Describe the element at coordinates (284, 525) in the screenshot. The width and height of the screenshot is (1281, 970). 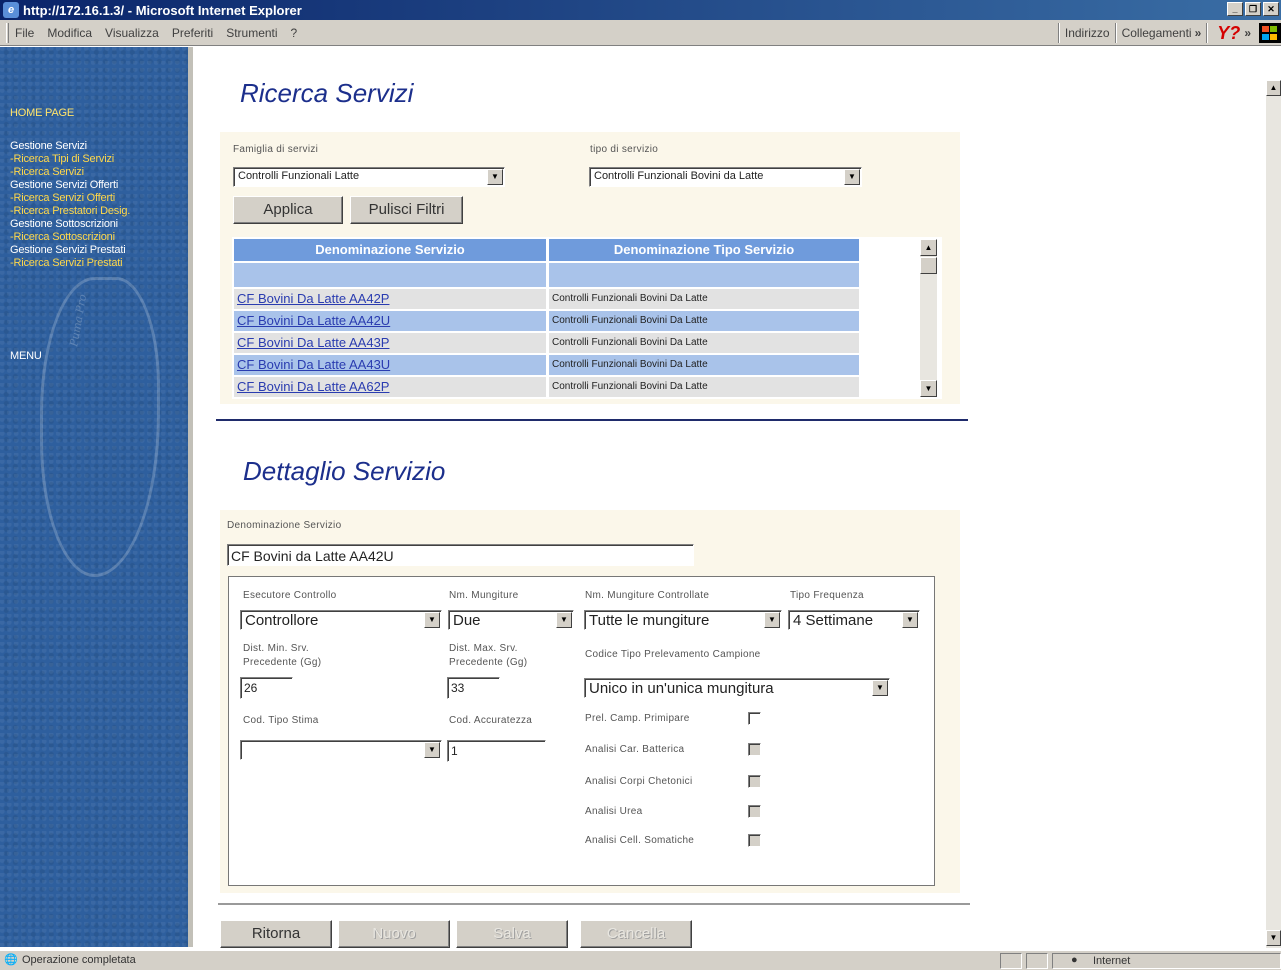
I see `service-name-label: Denominazione Servizio` at that location.